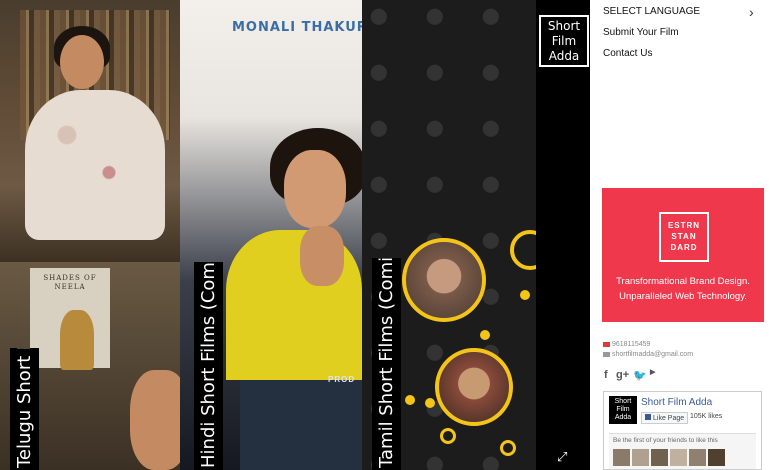 The image size is (770, 470). Describe the element at coordinates (641, 32) in the screenshot. I see `submit-film-link: Submit Your Film` at that location.